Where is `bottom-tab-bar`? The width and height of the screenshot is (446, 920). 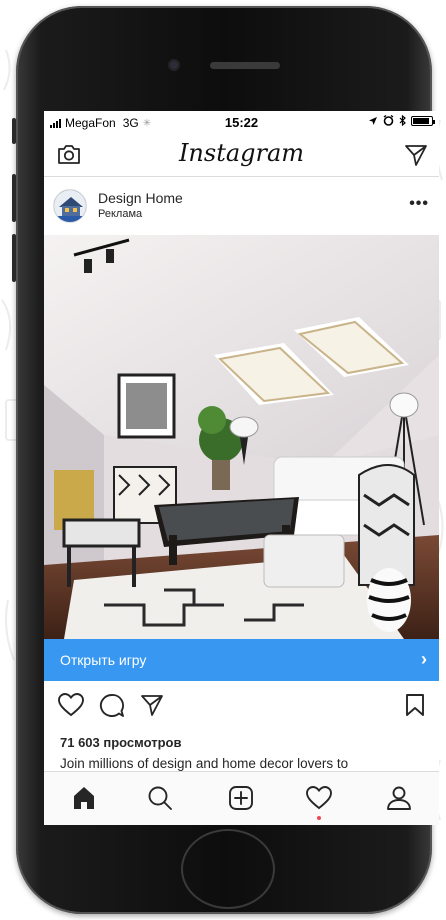
bottom-tab-bar is located at coordinates (241, 798).